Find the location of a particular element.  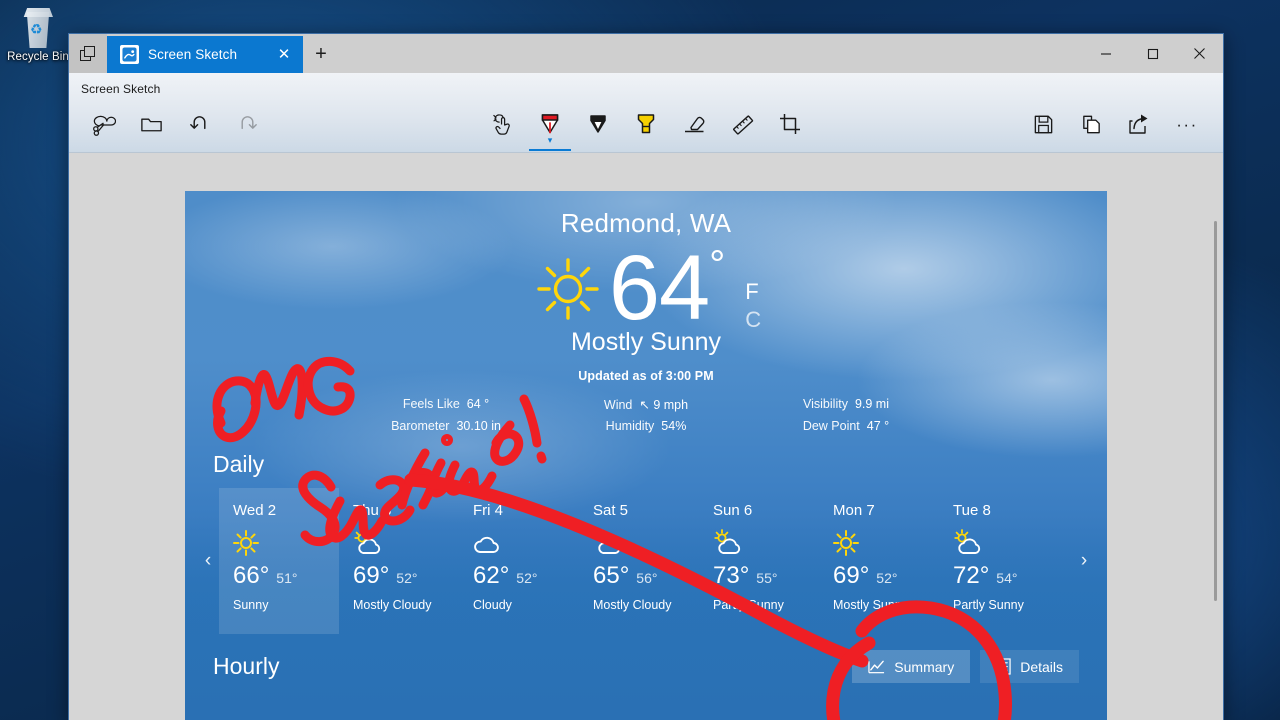

day-card: W 6 L is located at coordinates (1066, 561).